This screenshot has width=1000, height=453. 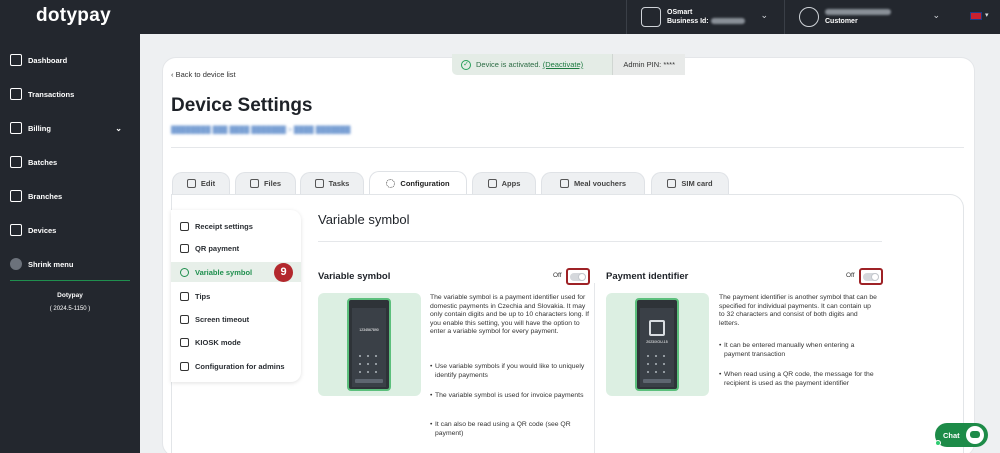 I want to click on menu-item-label: Variable symbol, so click(x=224, y=272).